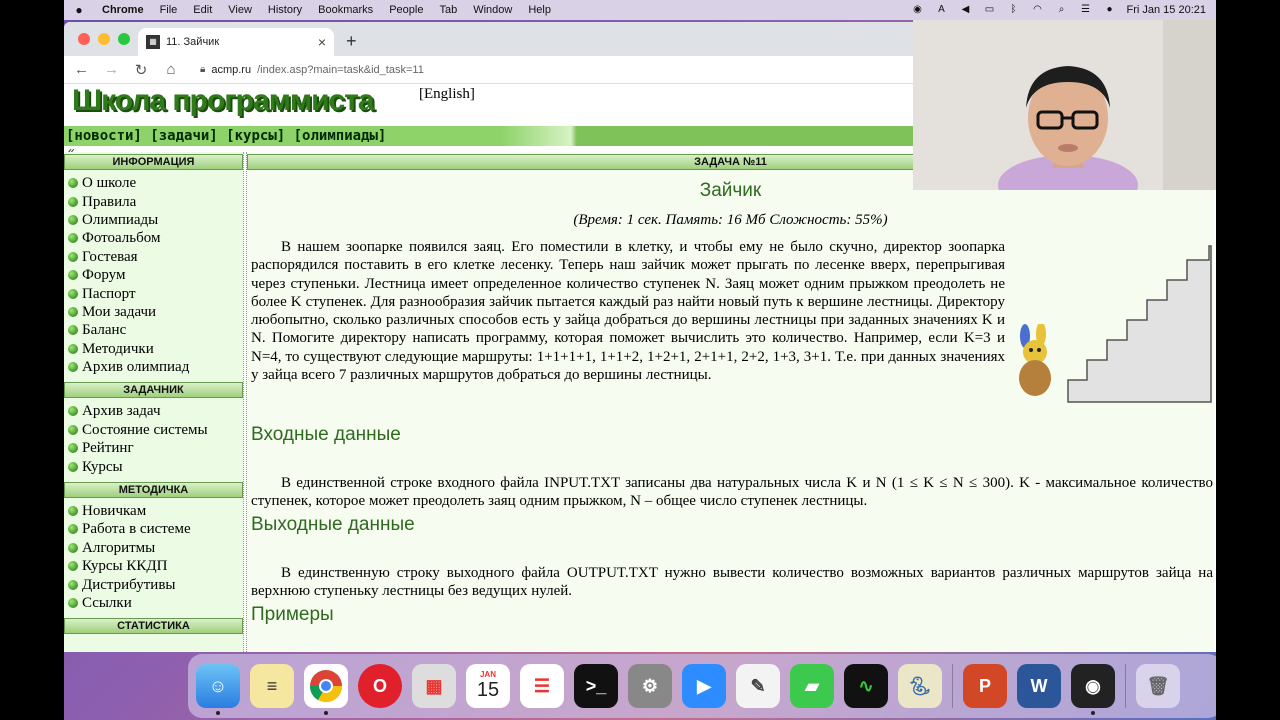  I want to click on nav-courses-link: [курсы], so click(255, 136).